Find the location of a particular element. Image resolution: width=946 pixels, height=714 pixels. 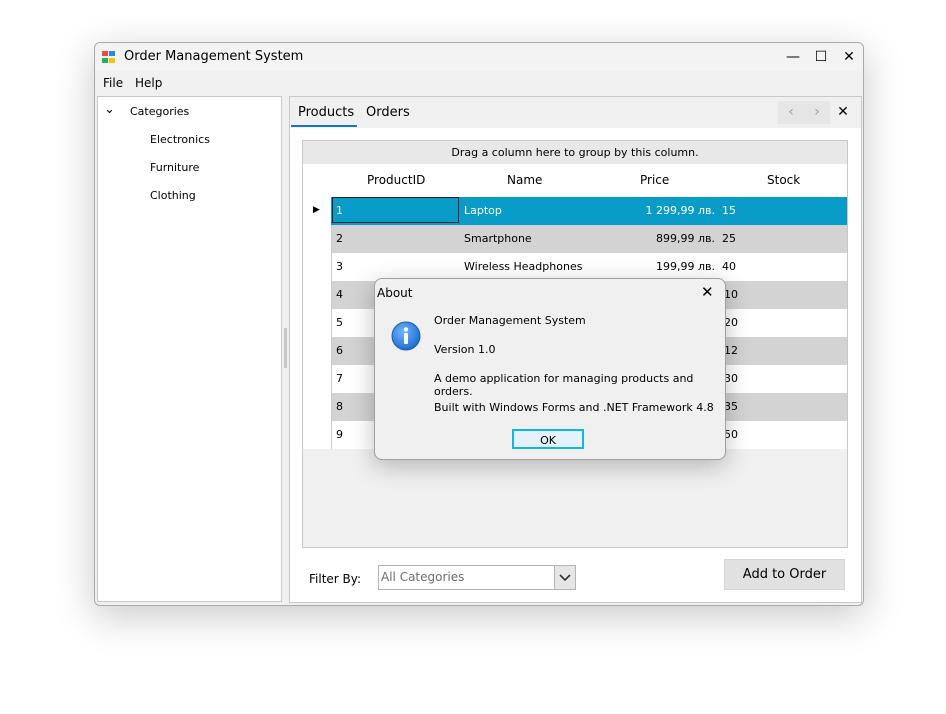

tab-close-button: ✕ is located at coordinates (843, 112).